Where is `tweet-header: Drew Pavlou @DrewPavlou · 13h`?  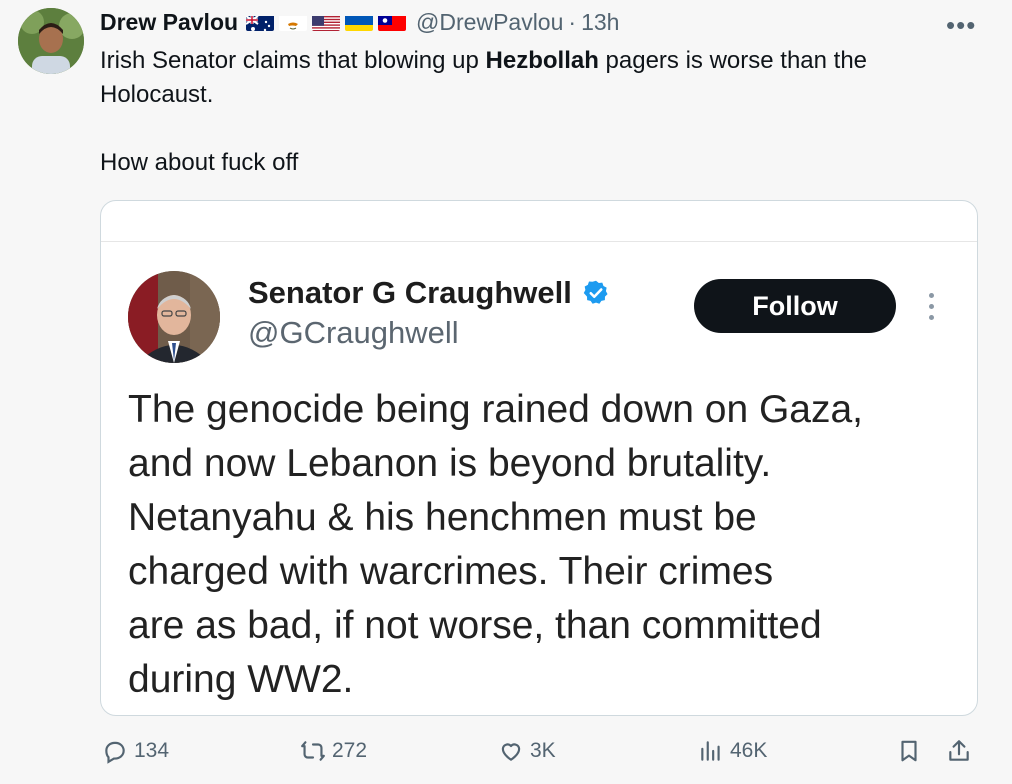 tweet-header: Drew Pavlou @DrewPavlou · 13h is located at coordinates (359, 22).